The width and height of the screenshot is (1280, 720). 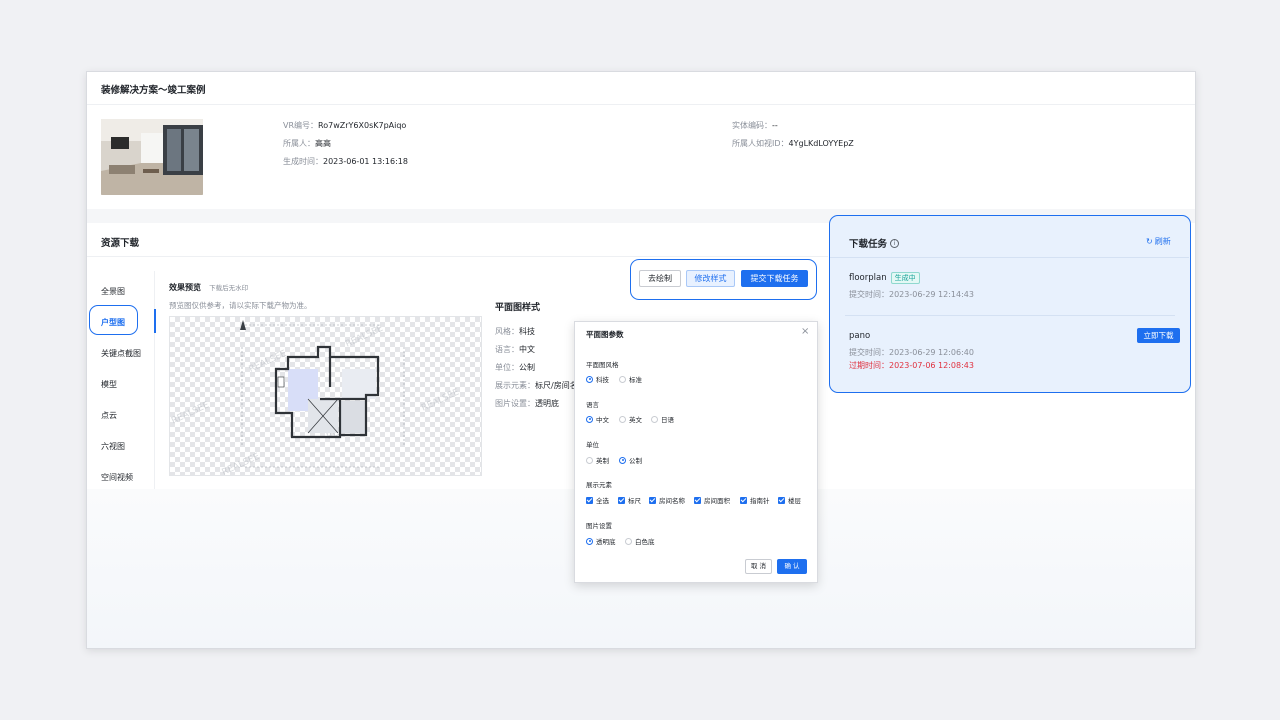 I want to click on close-icon: ×, so click(x=805, y=331).